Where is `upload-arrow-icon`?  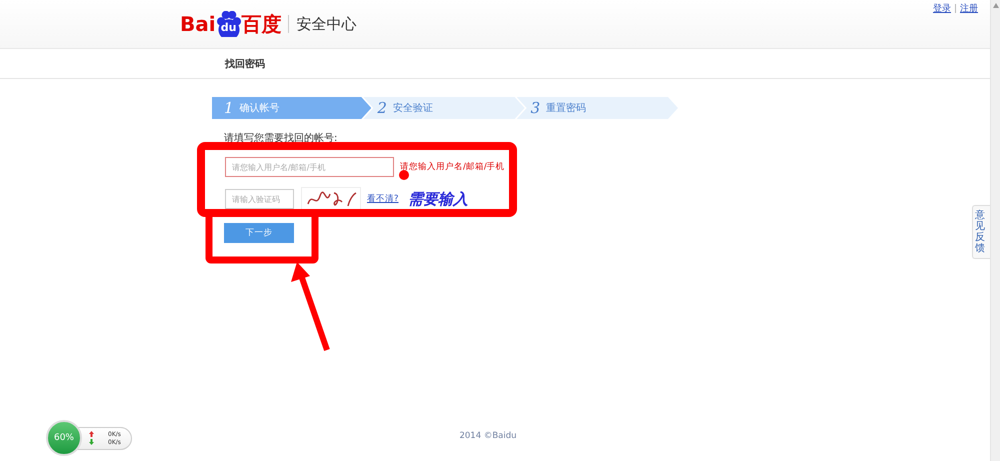 upload-arrow-icon is located at coordinates (91, 434).